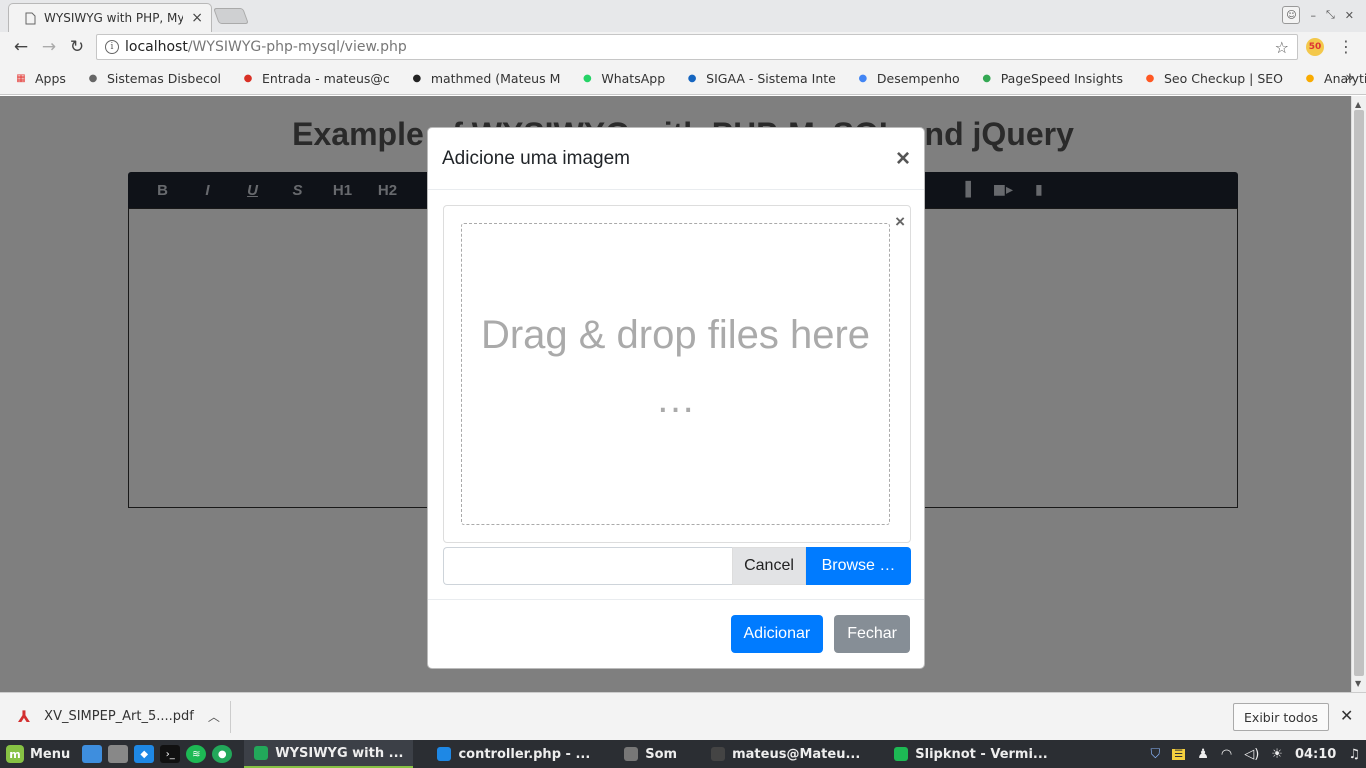 Image resolution: width=1366 pixels, height=768 pixels. What do you see at coordinates (1330, 15) in the screenshot?
I see `restore-icon: ⤡` at bounding box center [1330, 15].